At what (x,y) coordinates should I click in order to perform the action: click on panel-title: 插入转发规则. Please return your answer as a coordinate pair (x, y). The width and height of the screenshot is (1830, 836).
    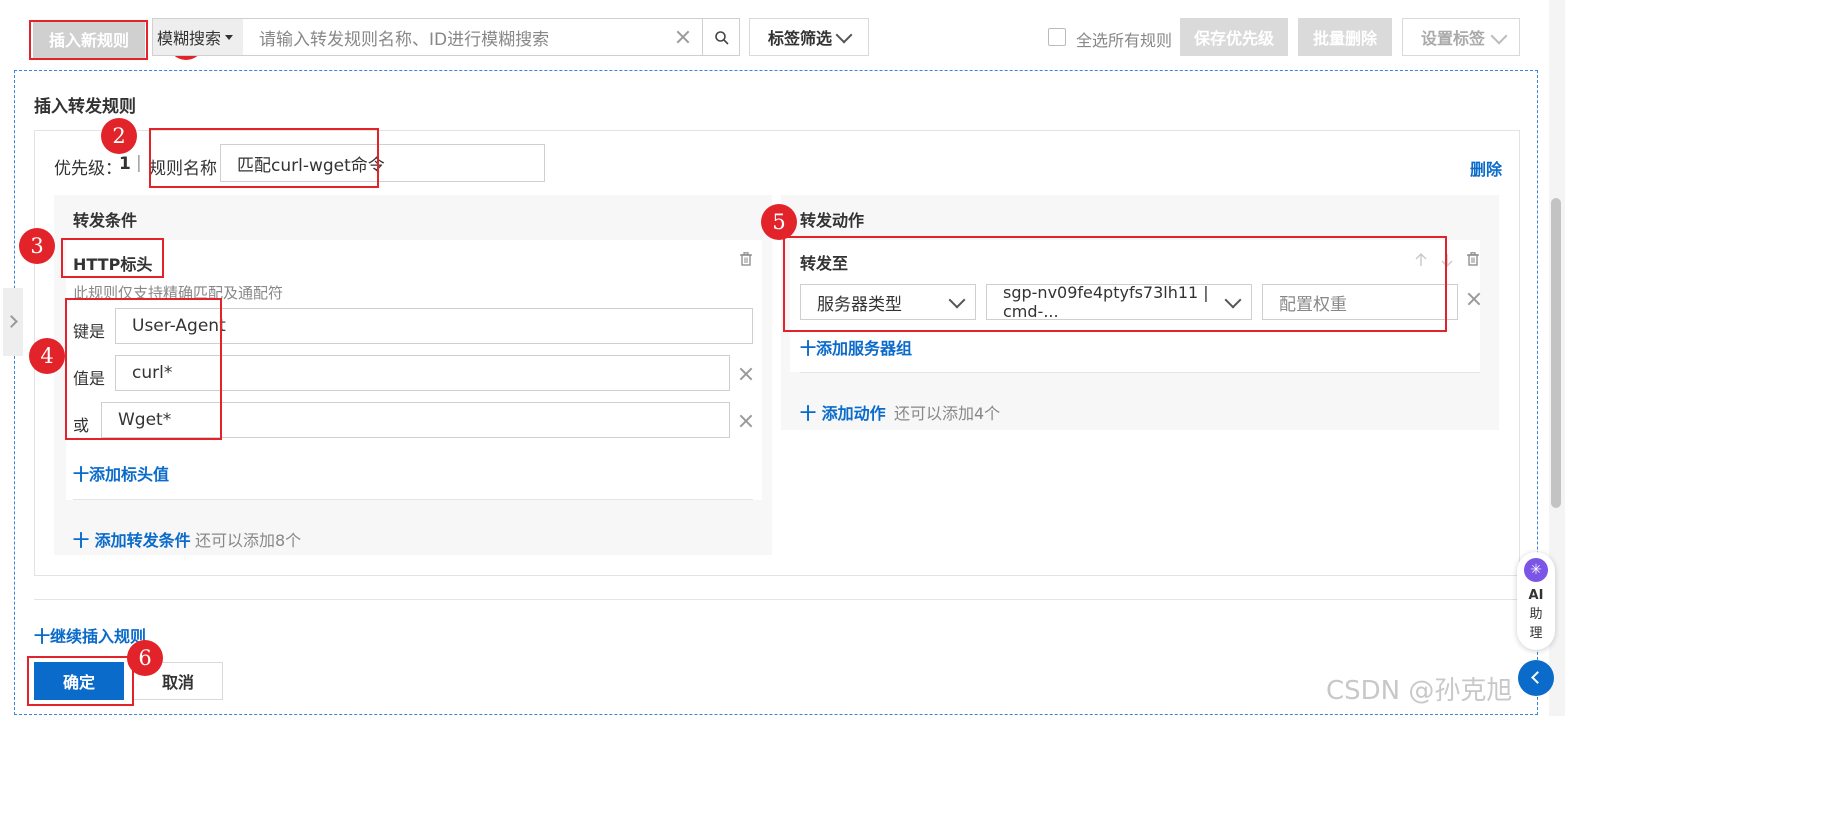
    Looking at the image, I should click on (85, 107).